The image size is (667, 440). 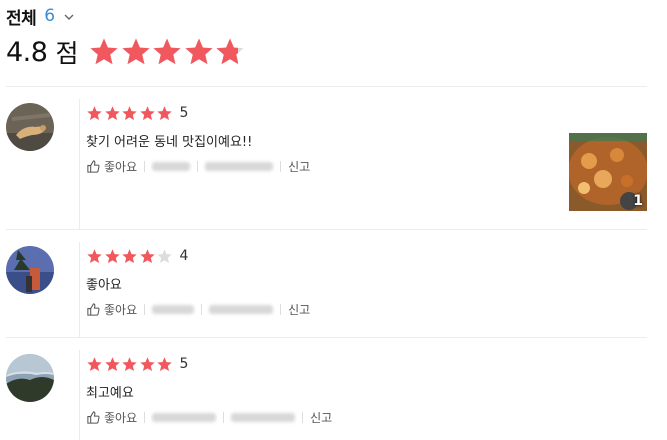 What do you see at coordinates (27, 52) in the screenshot?
I see `average-score: 4.8` at bounding box center [27, 52].